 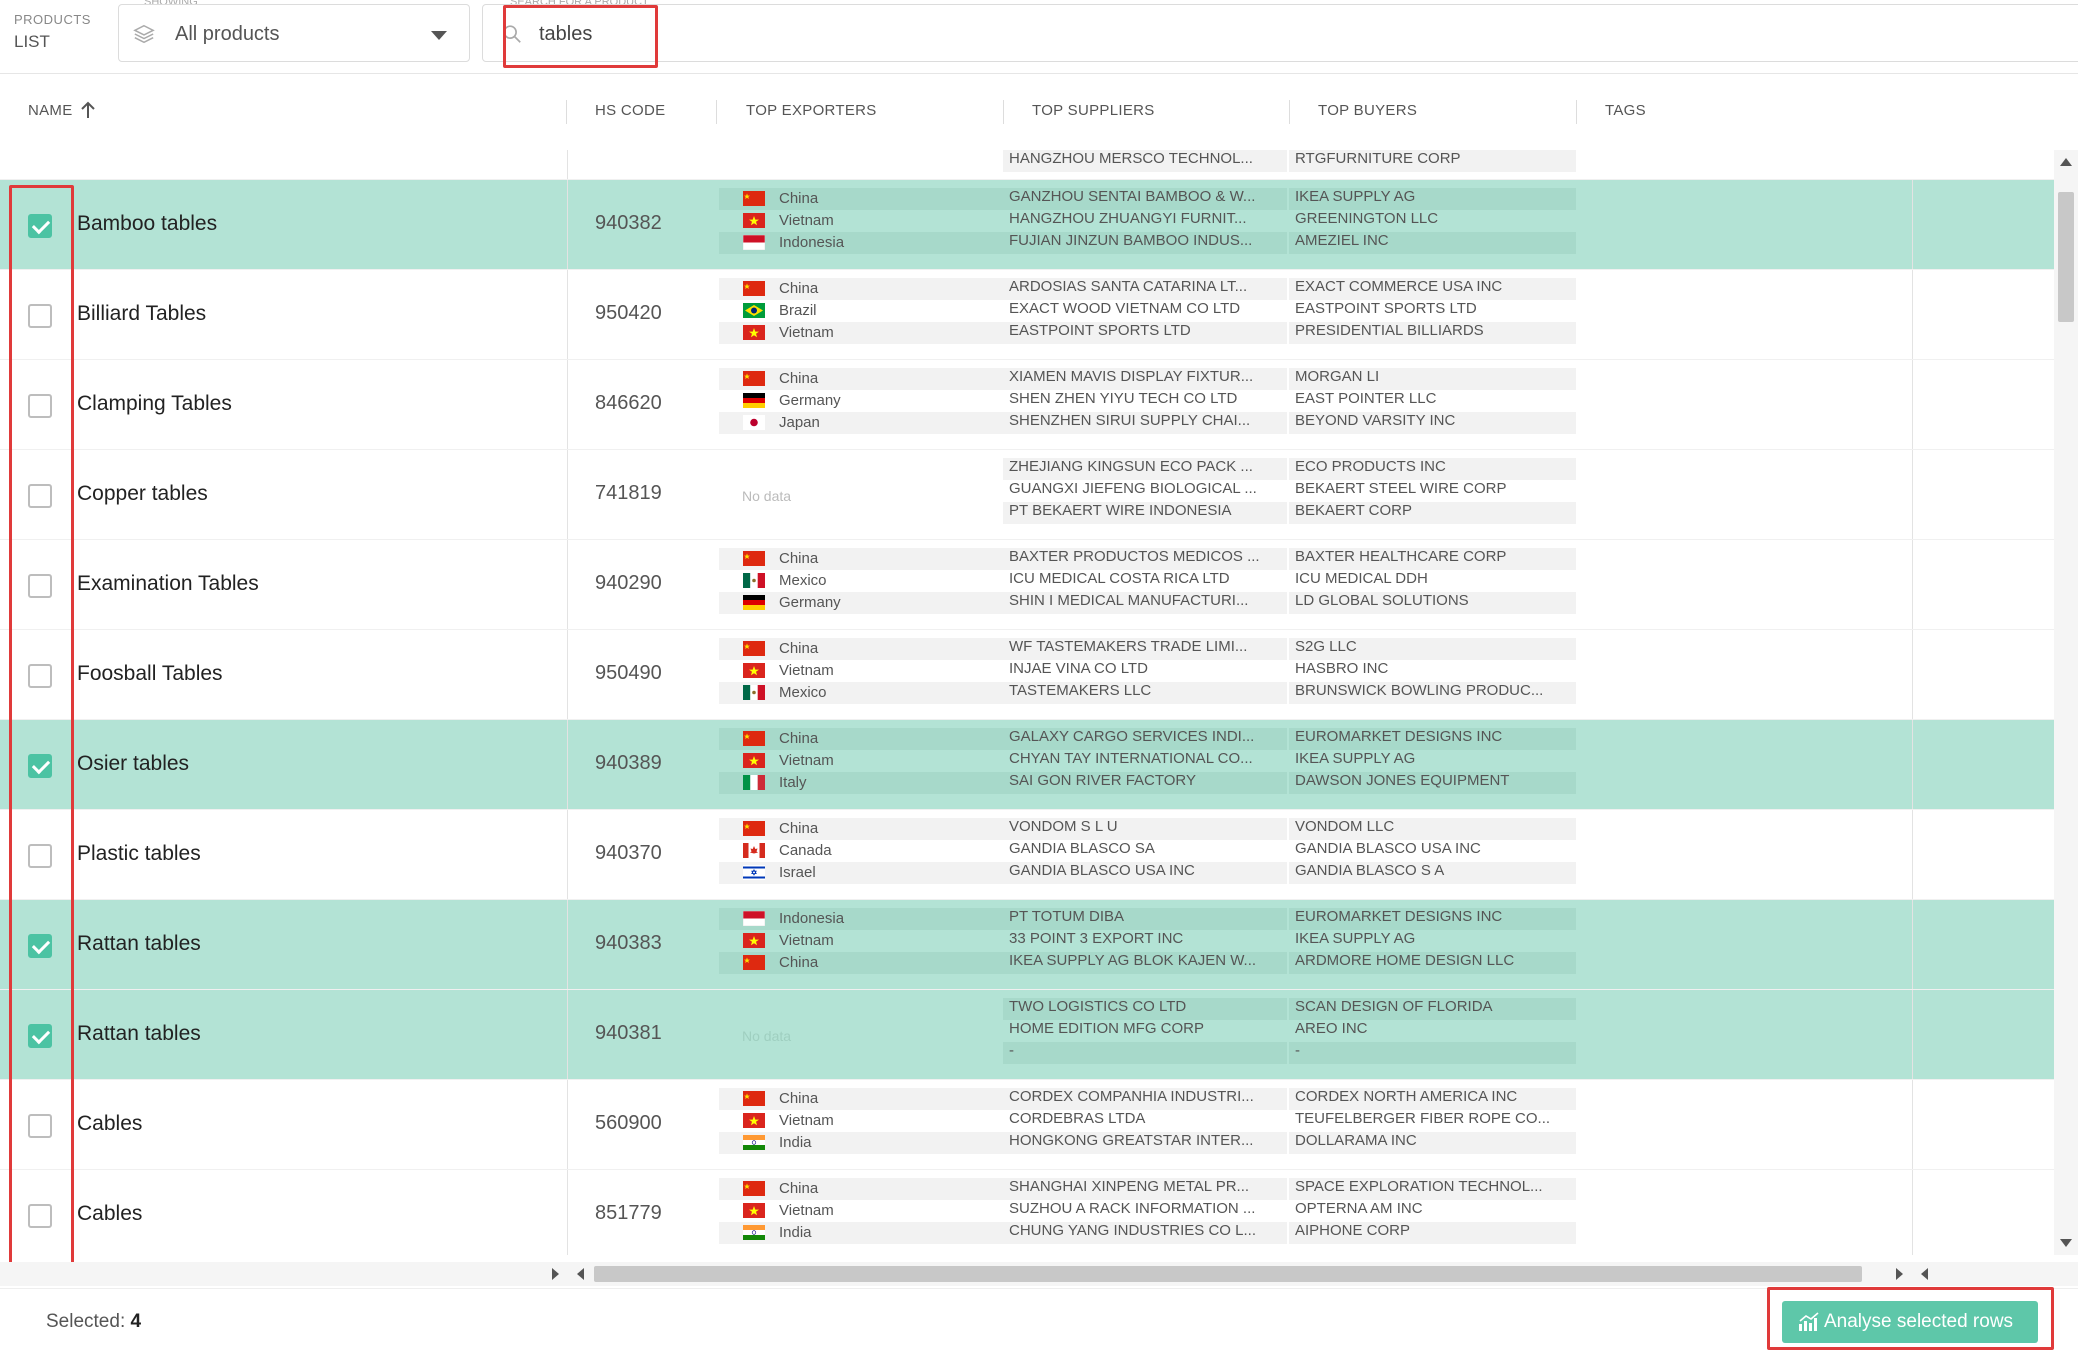 I want to click on showing-dropdown: All products, so click(x=294, y=33).